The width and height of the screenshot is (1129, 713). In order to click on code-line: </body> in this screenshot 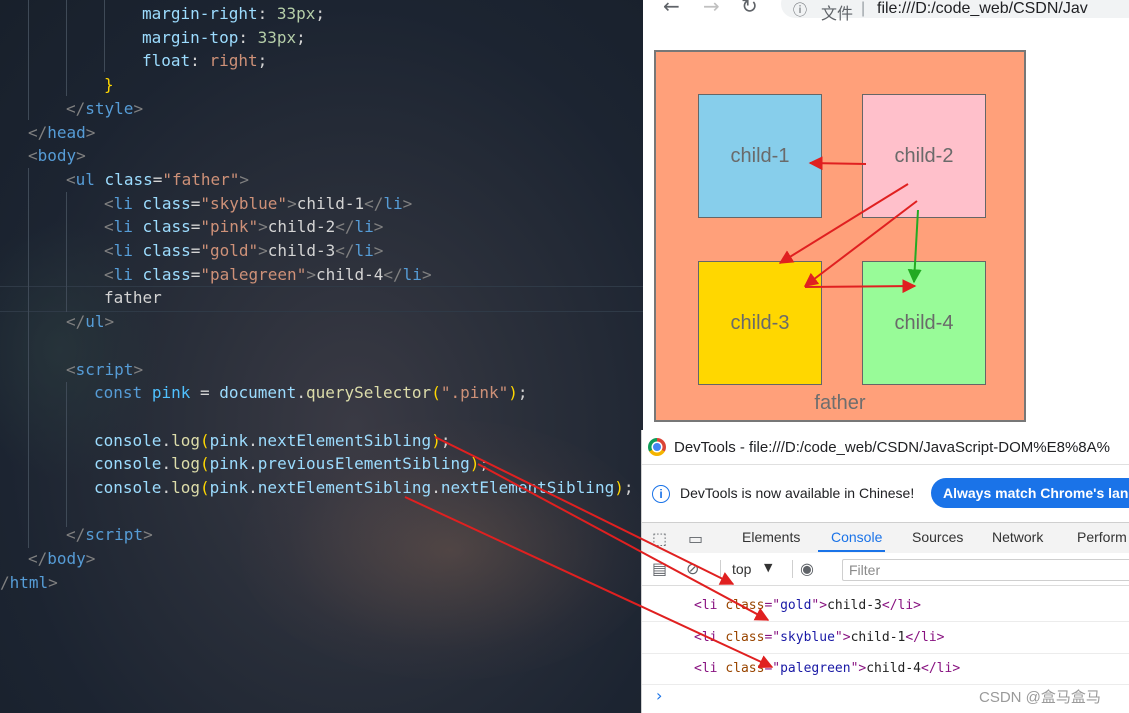, I will do `click(61, 559)`.